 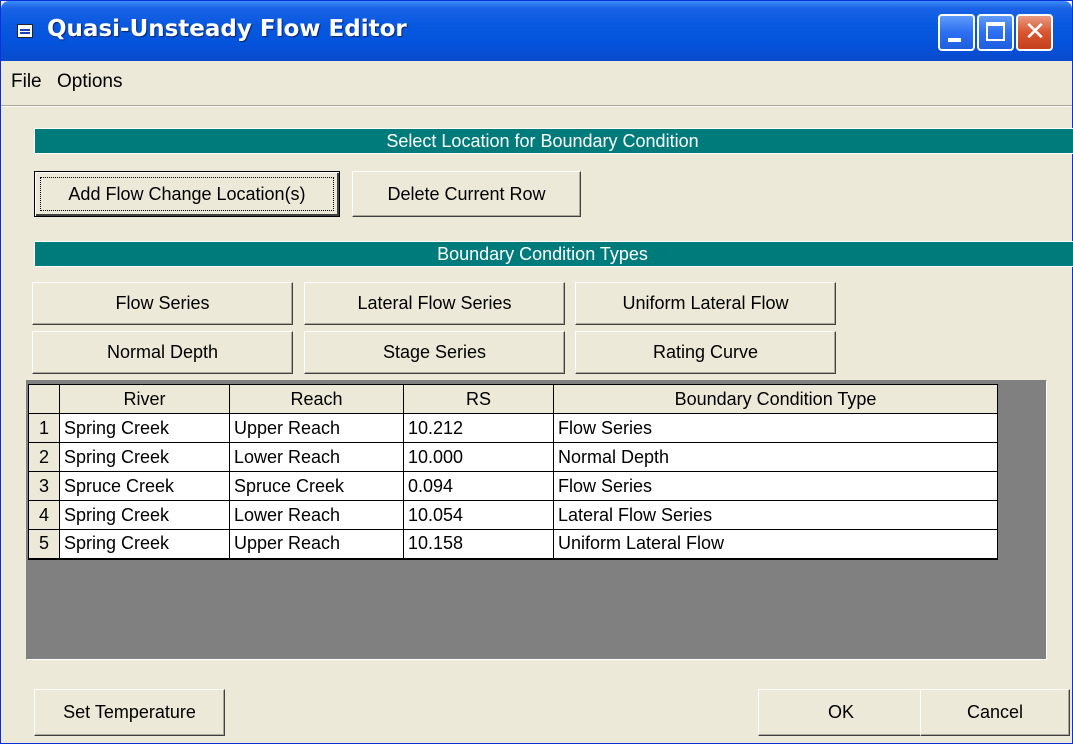 What do you see at coordinates (44, 457) in the screenshot?
I see `row-number: 2` at bounding box center [44, 457].